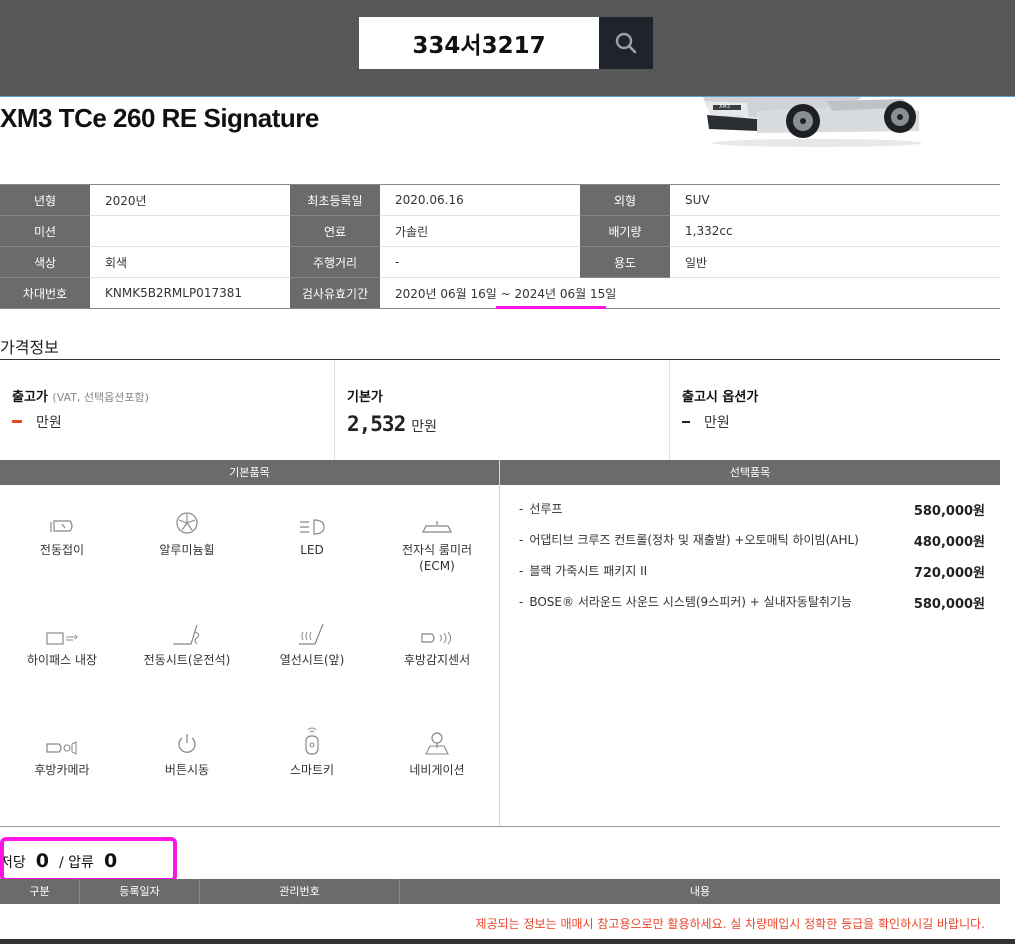  I want to click on base-price-unit: 만원, so click(424, 427).